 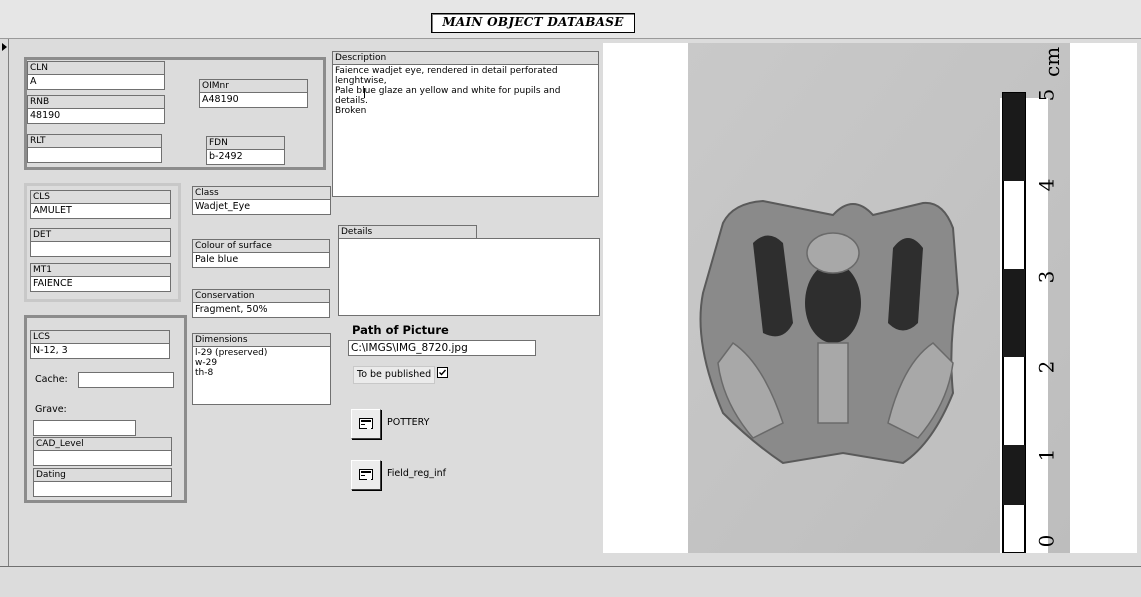 I want to click on fdn-label: FDN, so click(x=245, y=142).